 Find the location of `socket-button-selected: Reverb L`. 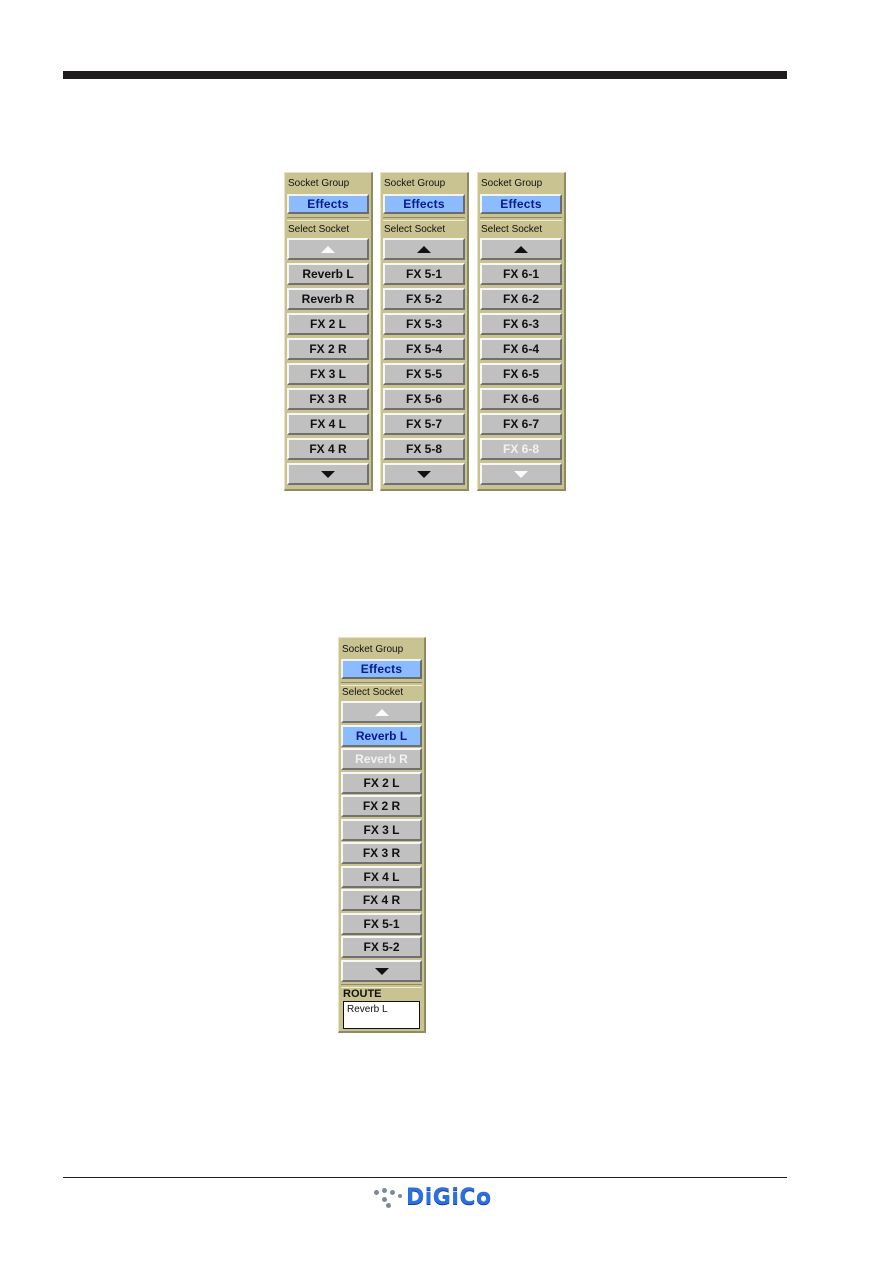

socket-button-selected: Reverb L is located at coordinates (381, 736).